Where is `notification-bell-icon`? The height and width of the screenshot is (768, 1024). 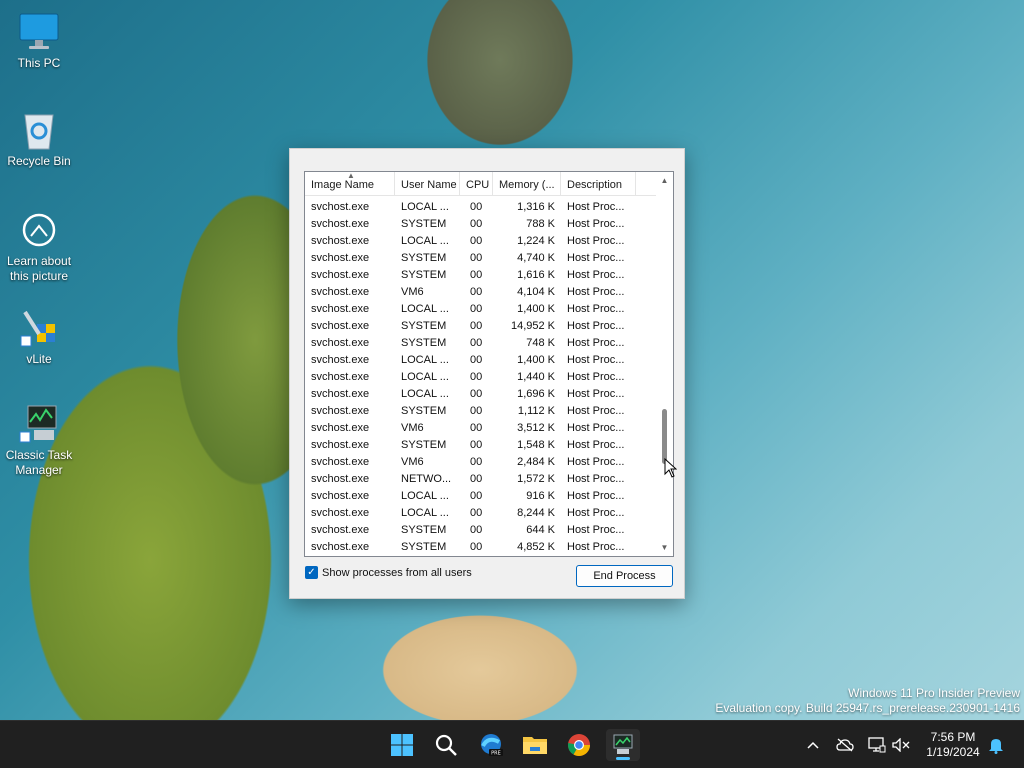 notification-bell-icon is located at coordinates (996, 746).